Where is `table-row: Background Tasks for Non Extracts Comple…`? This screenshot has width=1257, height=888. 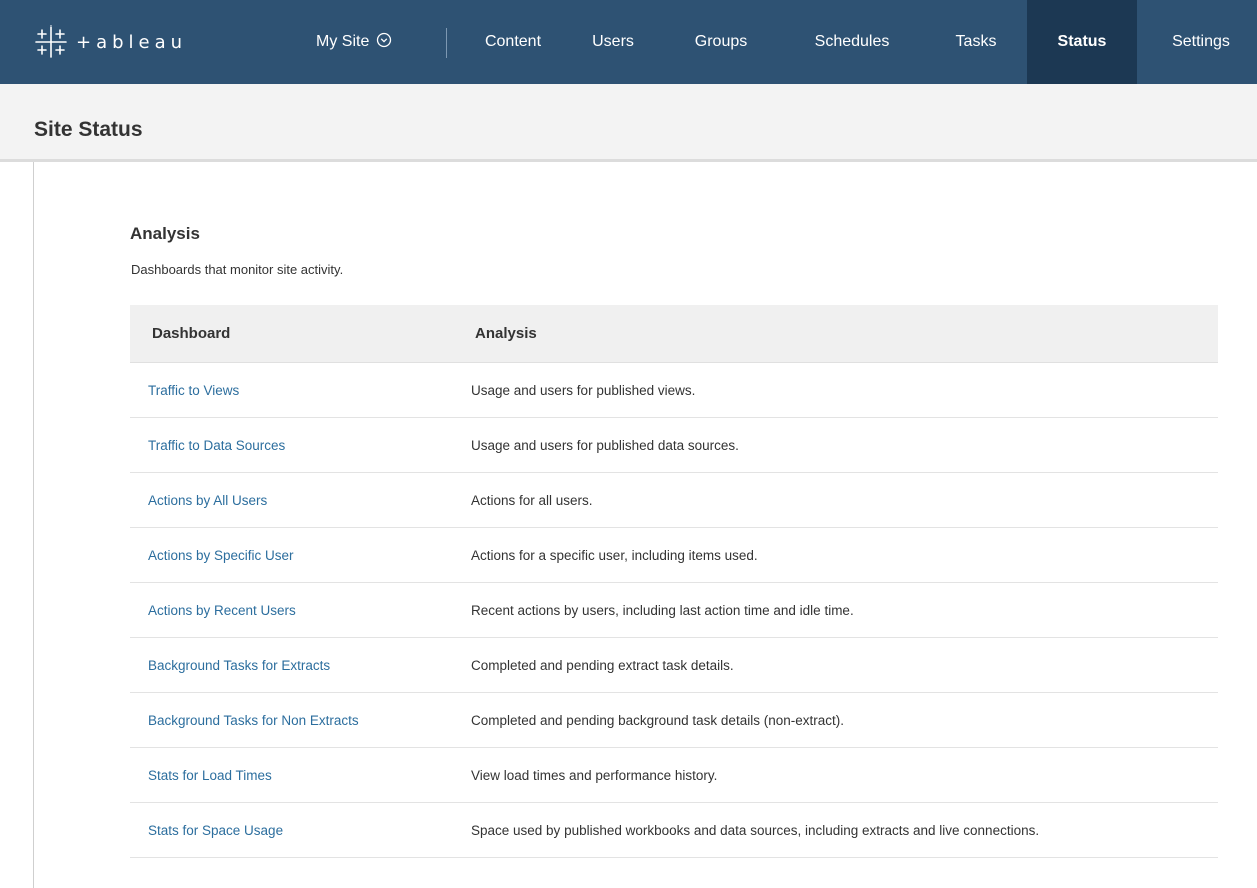
table-row: Background Tasks for Non Extracts Comple… is located at coordinates (674, 720).